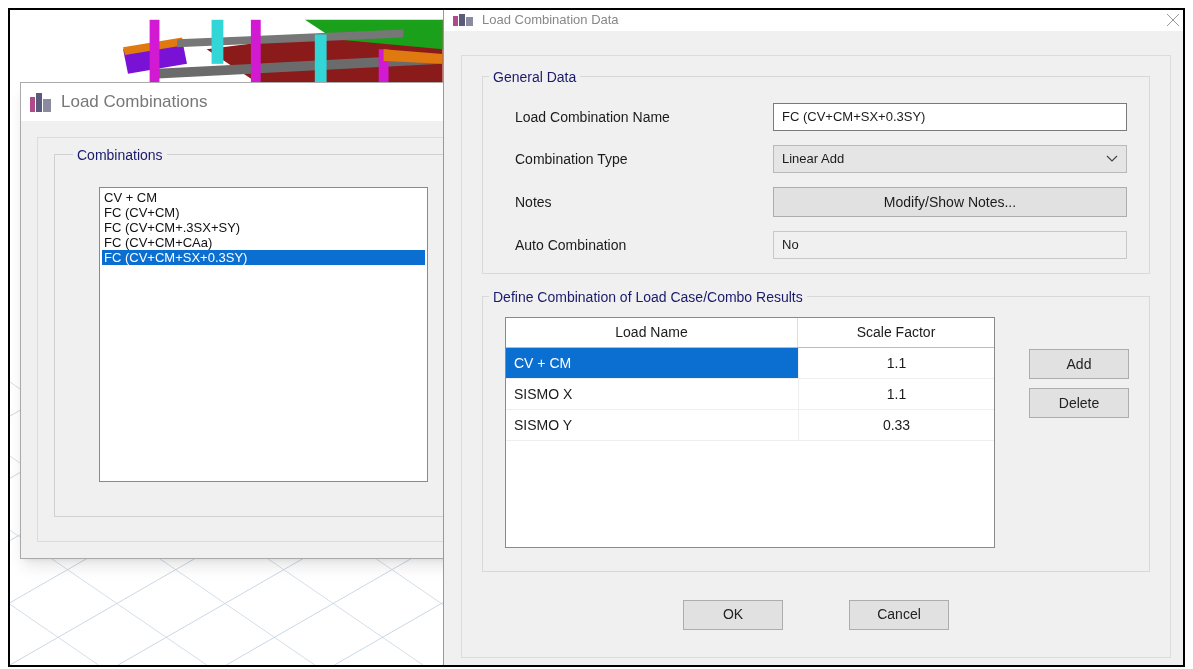  Describe the element at coordinates (750, 394) in the screenshot. I see `table-row: SISMO X 1.1` at that location.